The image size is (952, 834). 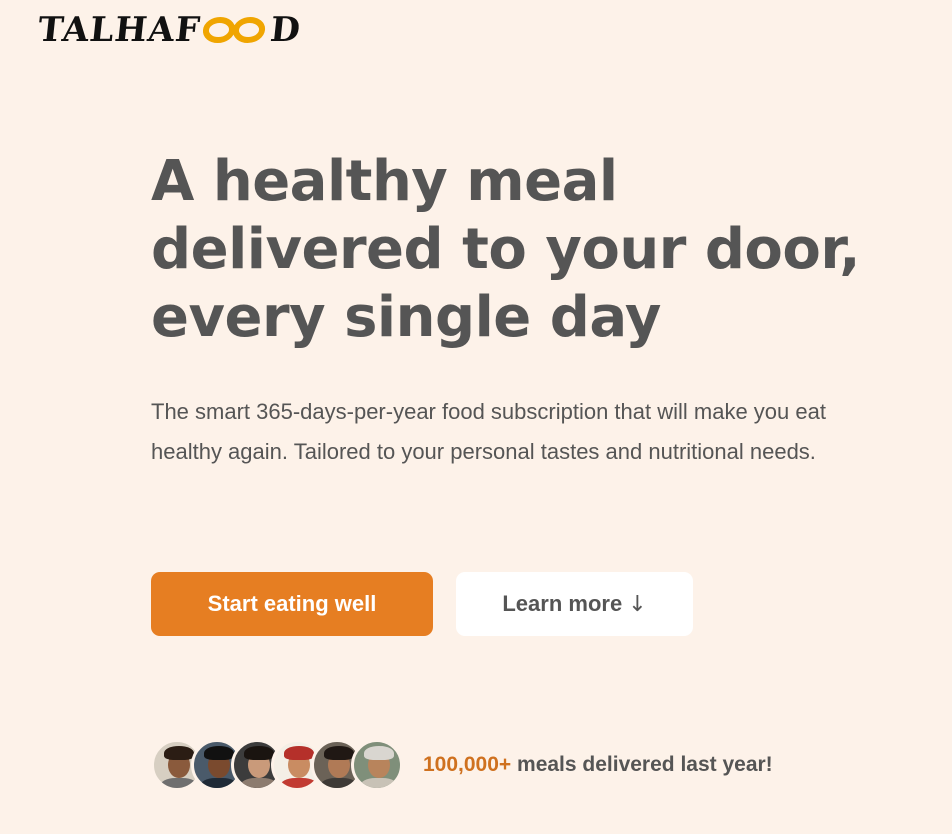 I want to click on meals-label: meals delivered last year!, so click(x=642, y=764).